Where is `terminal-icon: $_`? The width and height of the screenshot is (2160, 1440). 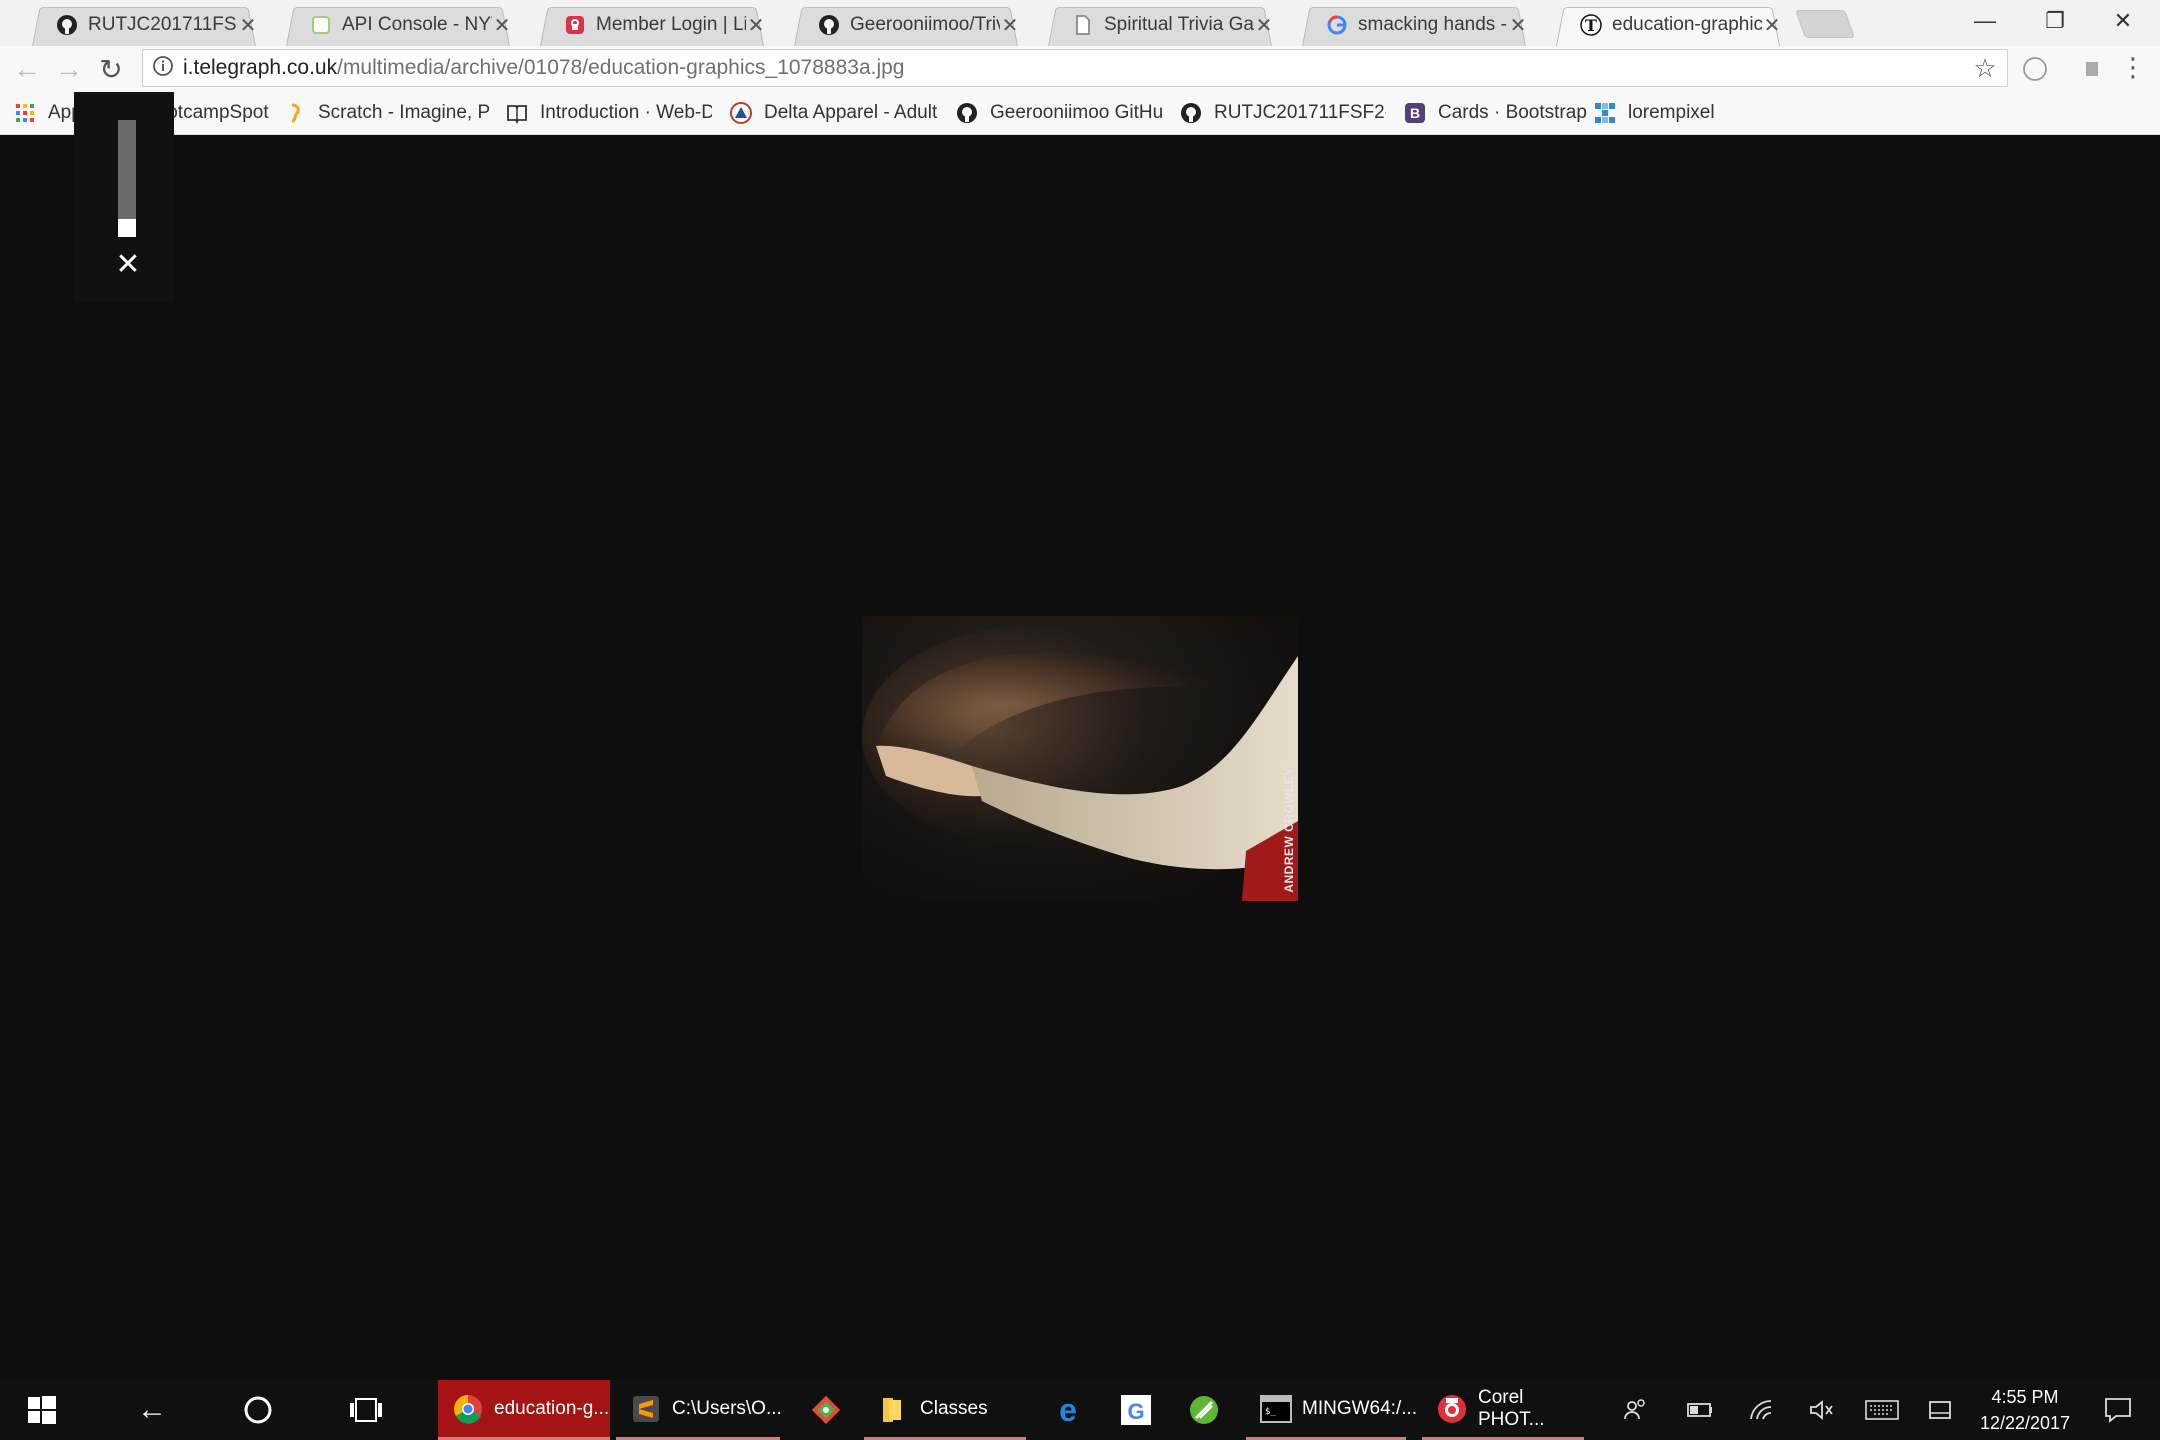
terminal-icon: $_ is located at coordinates (1276, 1409).